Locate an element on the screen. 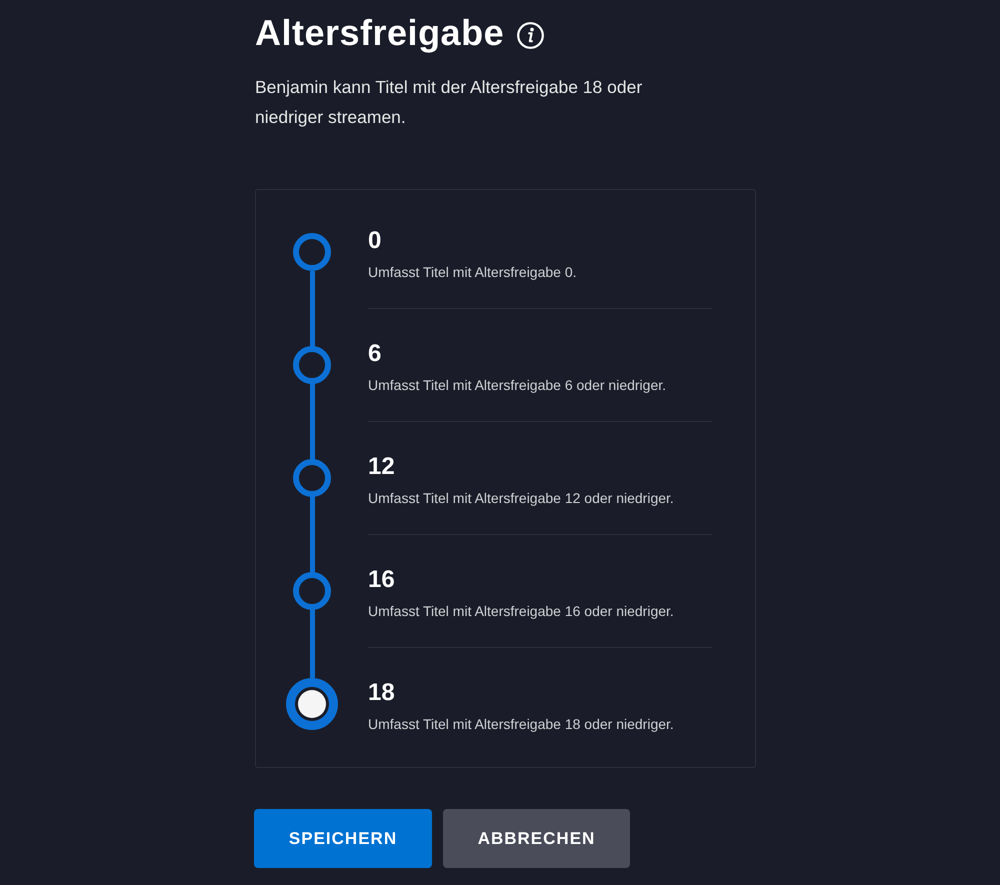 Image resolution: width=1000 pixels, height=885 pixels. cancel-button: ABBRECHEN is located at coordinates (536, 838).